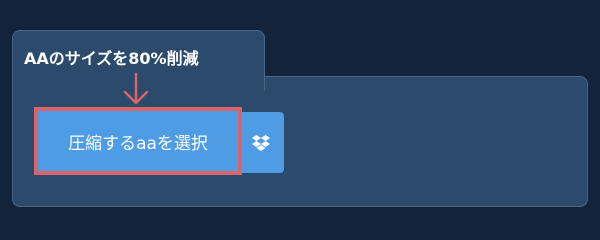 The height and width of the screenshot is (240, 600). I want to click on dropbox-icon, so click(261, 142).